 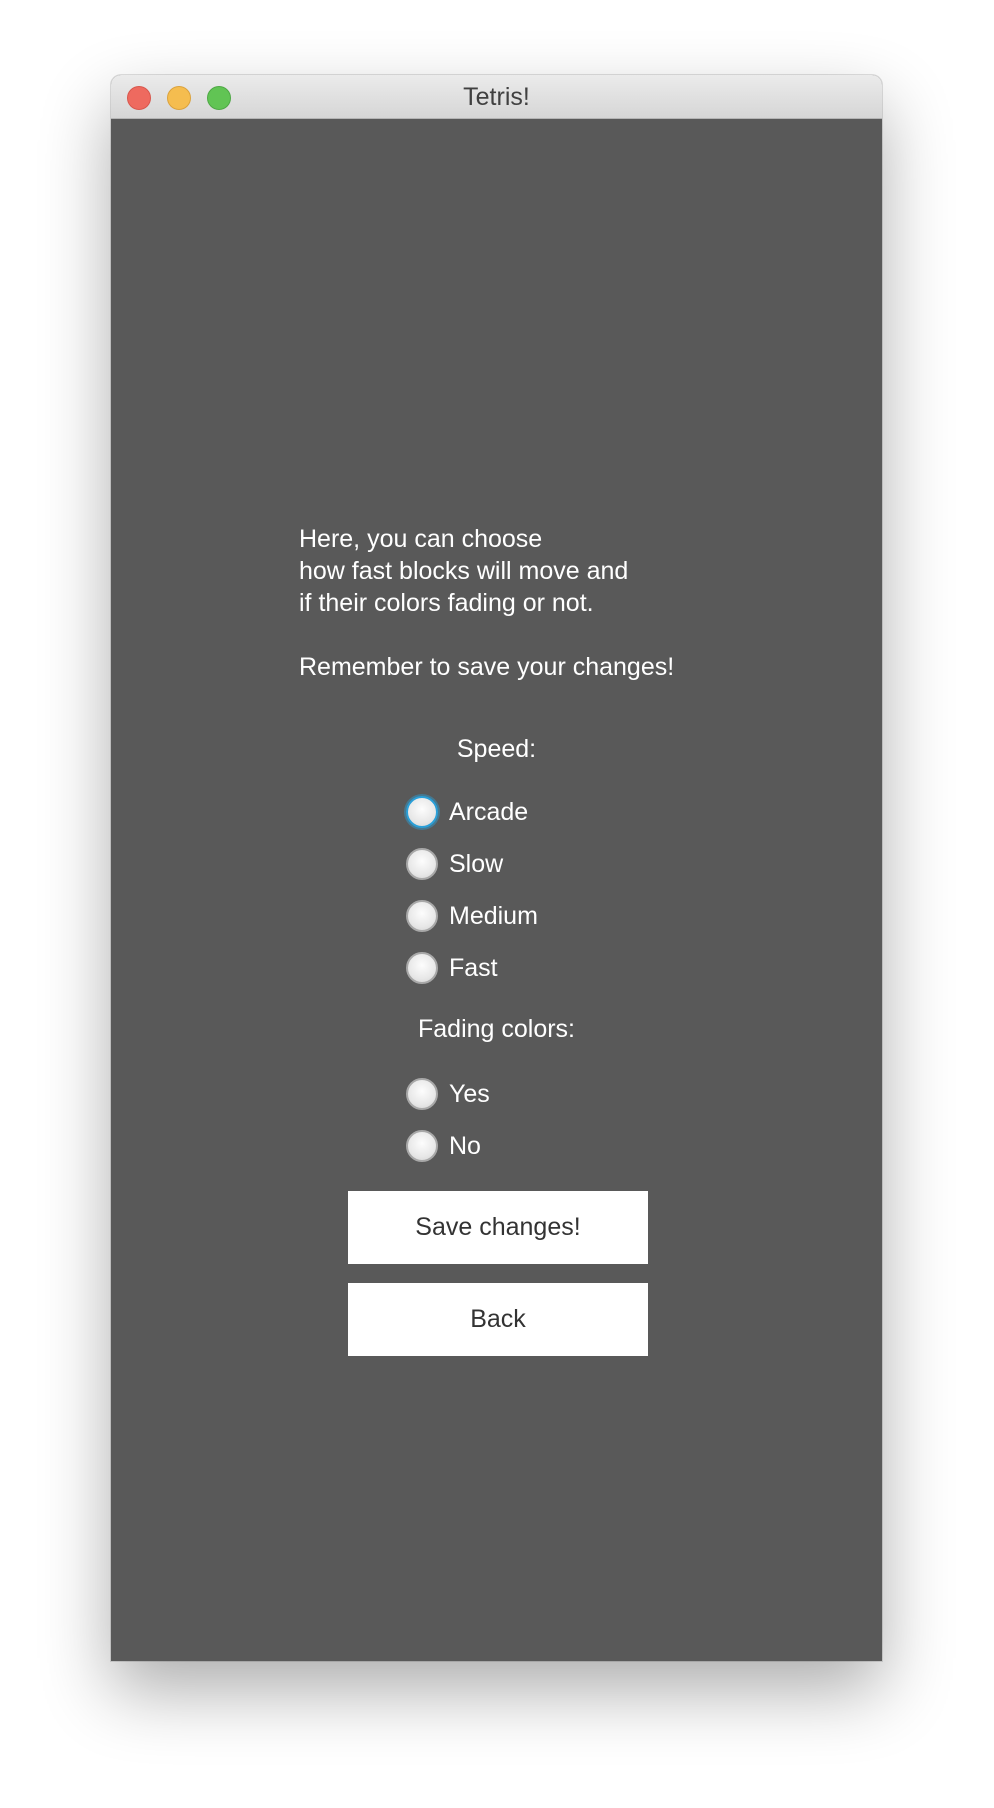 What do you see at coordinates (443, 1146) in the screenshot?
I see `radio-fading-no: No` at bounding box center [443, 1146].